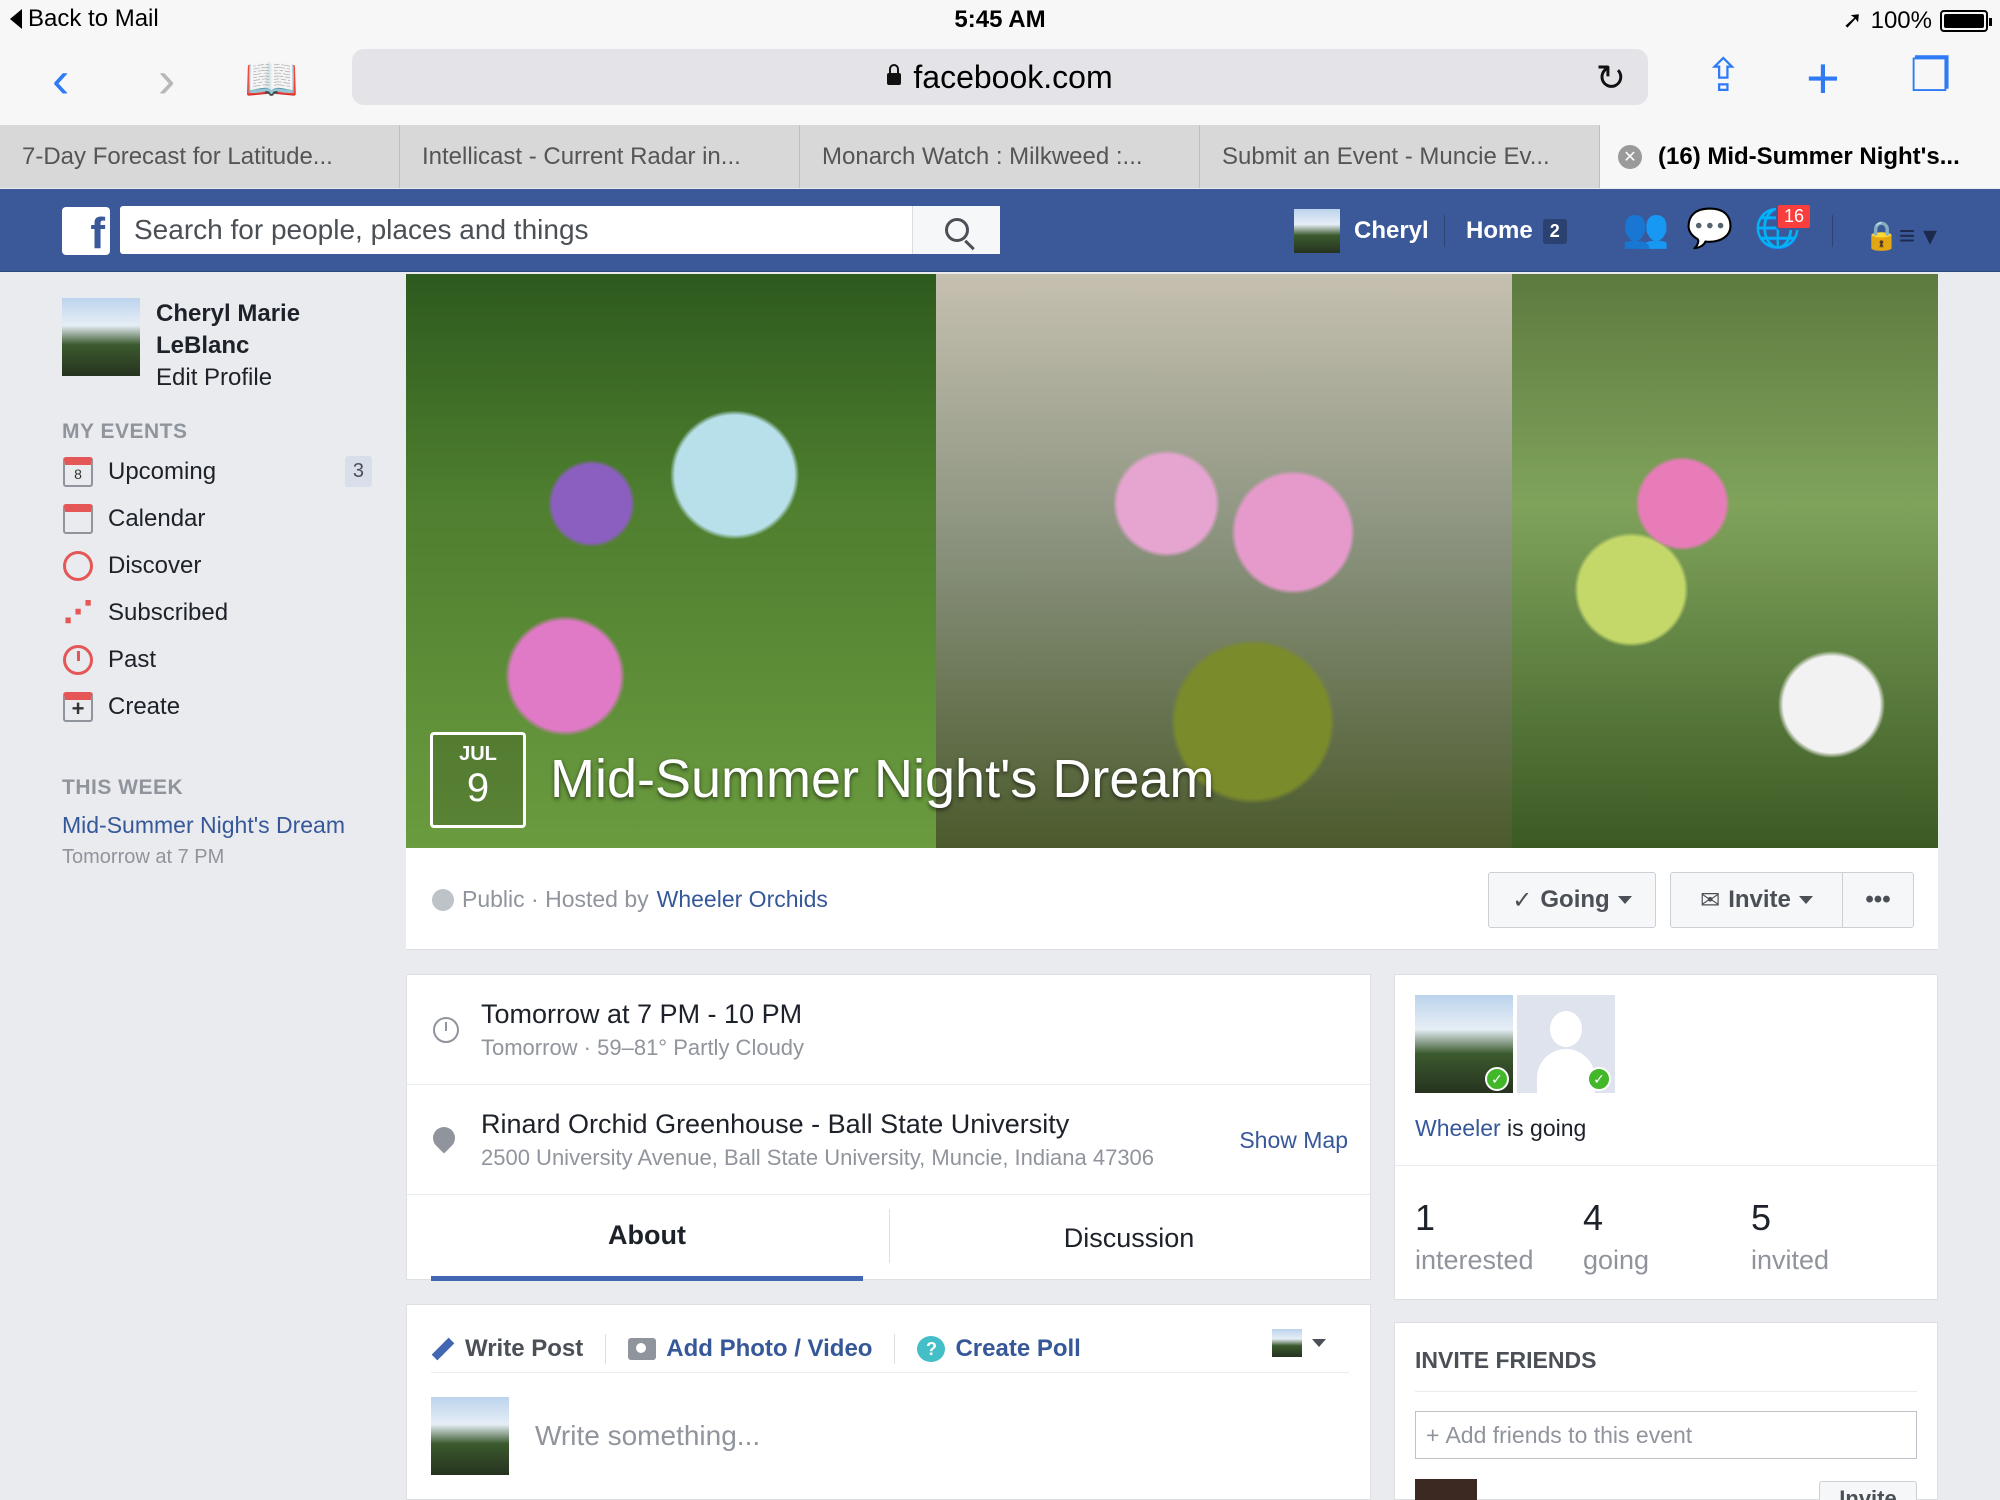 The height and width of the screenshot is (1500, 2000). What do you see at coordinates (144, 706) in the screenshot?
I see `sidebar-item-label: Create` at bounding box center [144, 706].